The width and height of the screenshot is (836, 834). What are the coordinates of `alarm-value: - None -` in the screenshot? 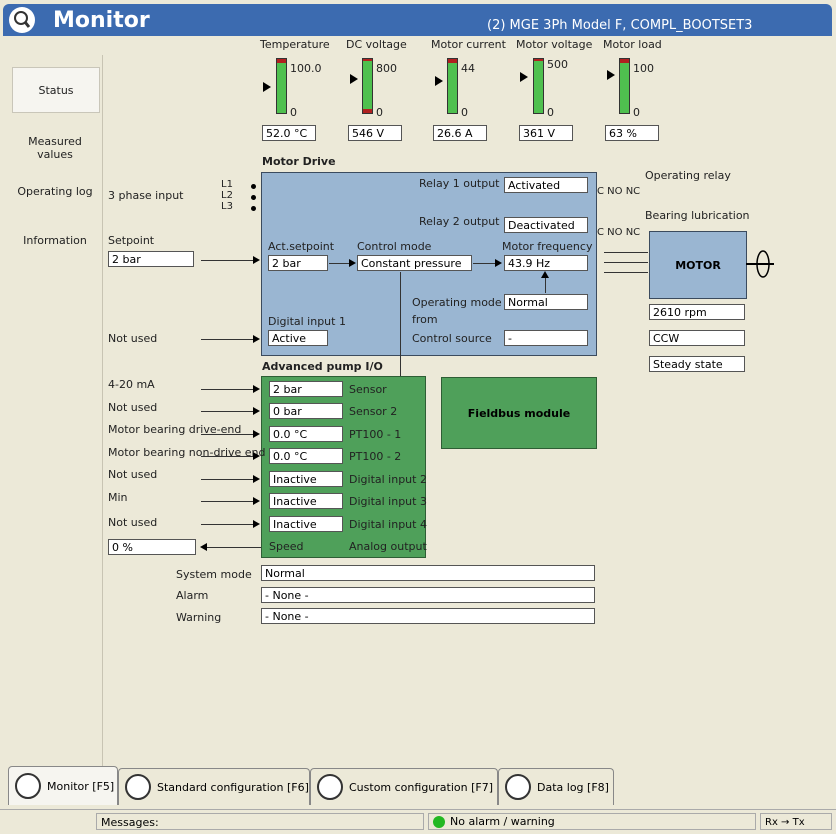 It's located at (428, 595).